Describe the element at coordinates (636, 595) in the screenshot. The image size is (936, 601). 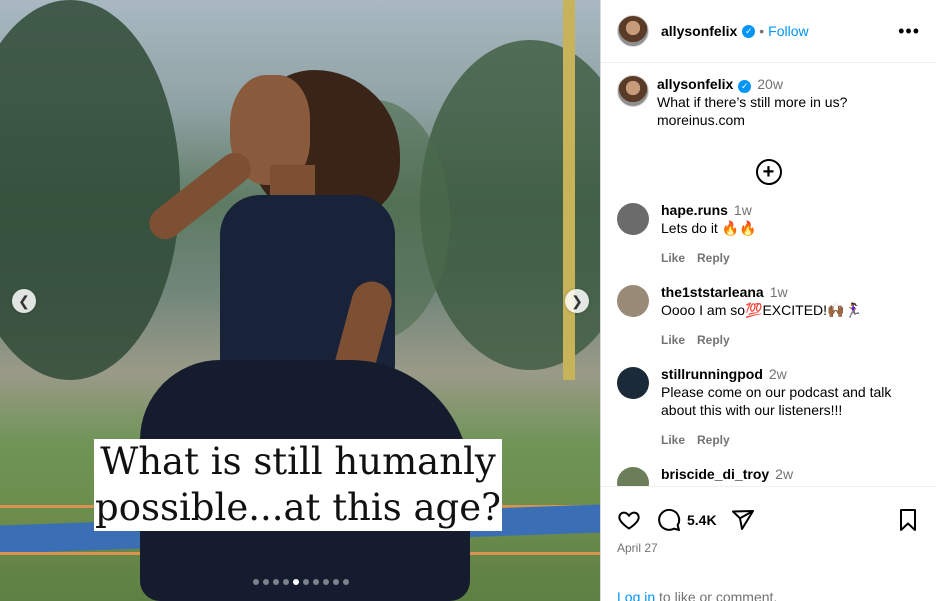
I see `login-link: Log in` at that location.